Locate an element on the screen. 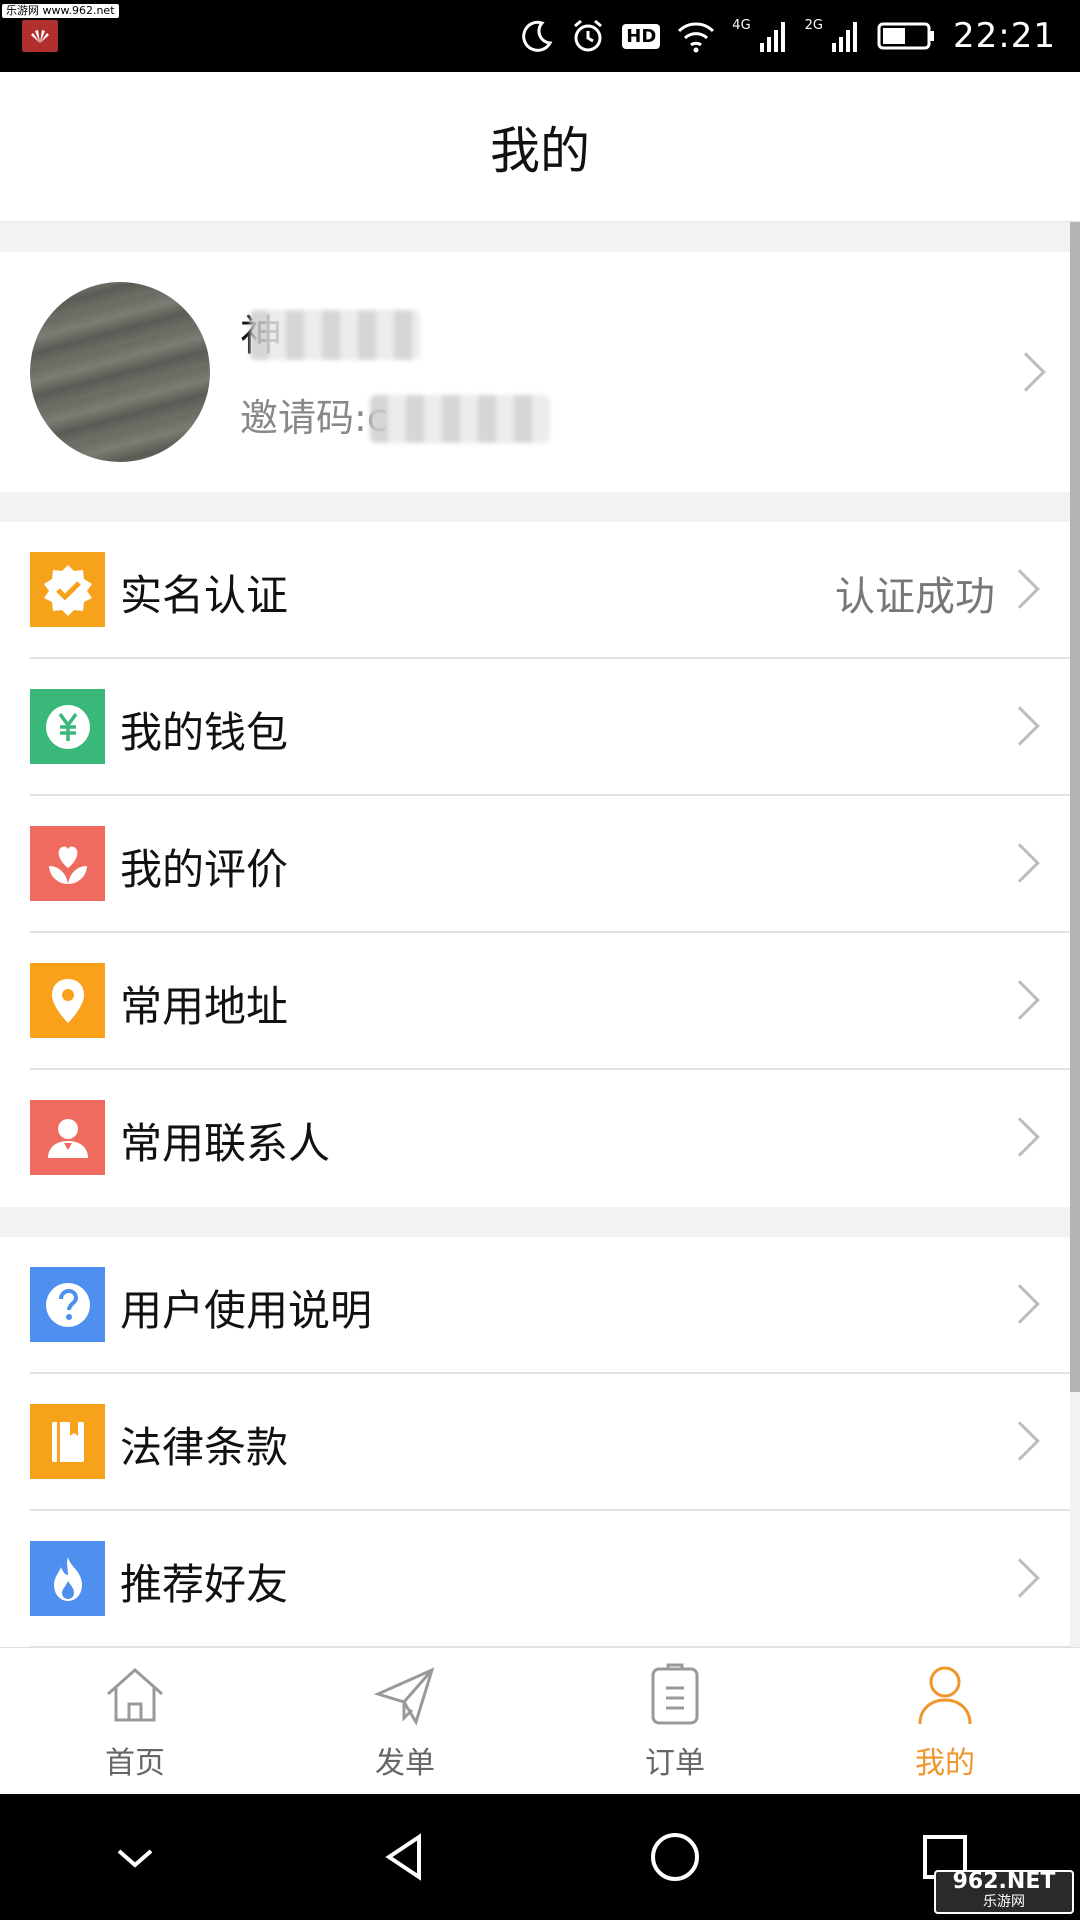 The image size is (1080, 1920). menu-item-contacts: 常用联系人 is located at coordinates (535, 1138).